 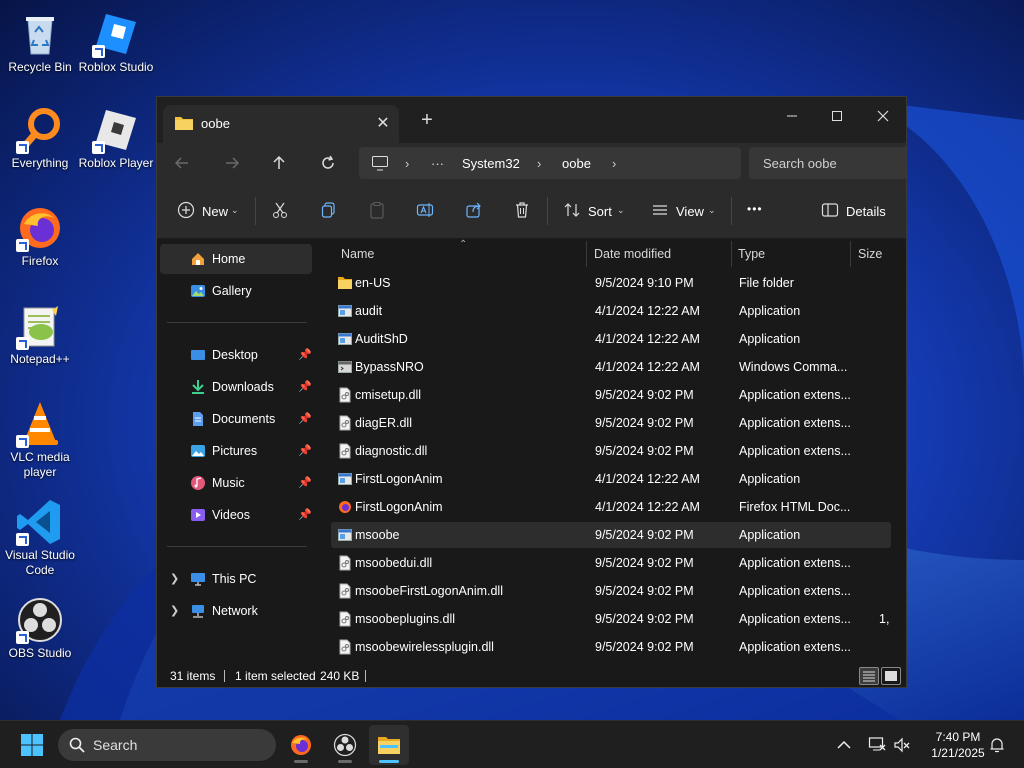 I want to click on back-button, so click(x=182, y=163).